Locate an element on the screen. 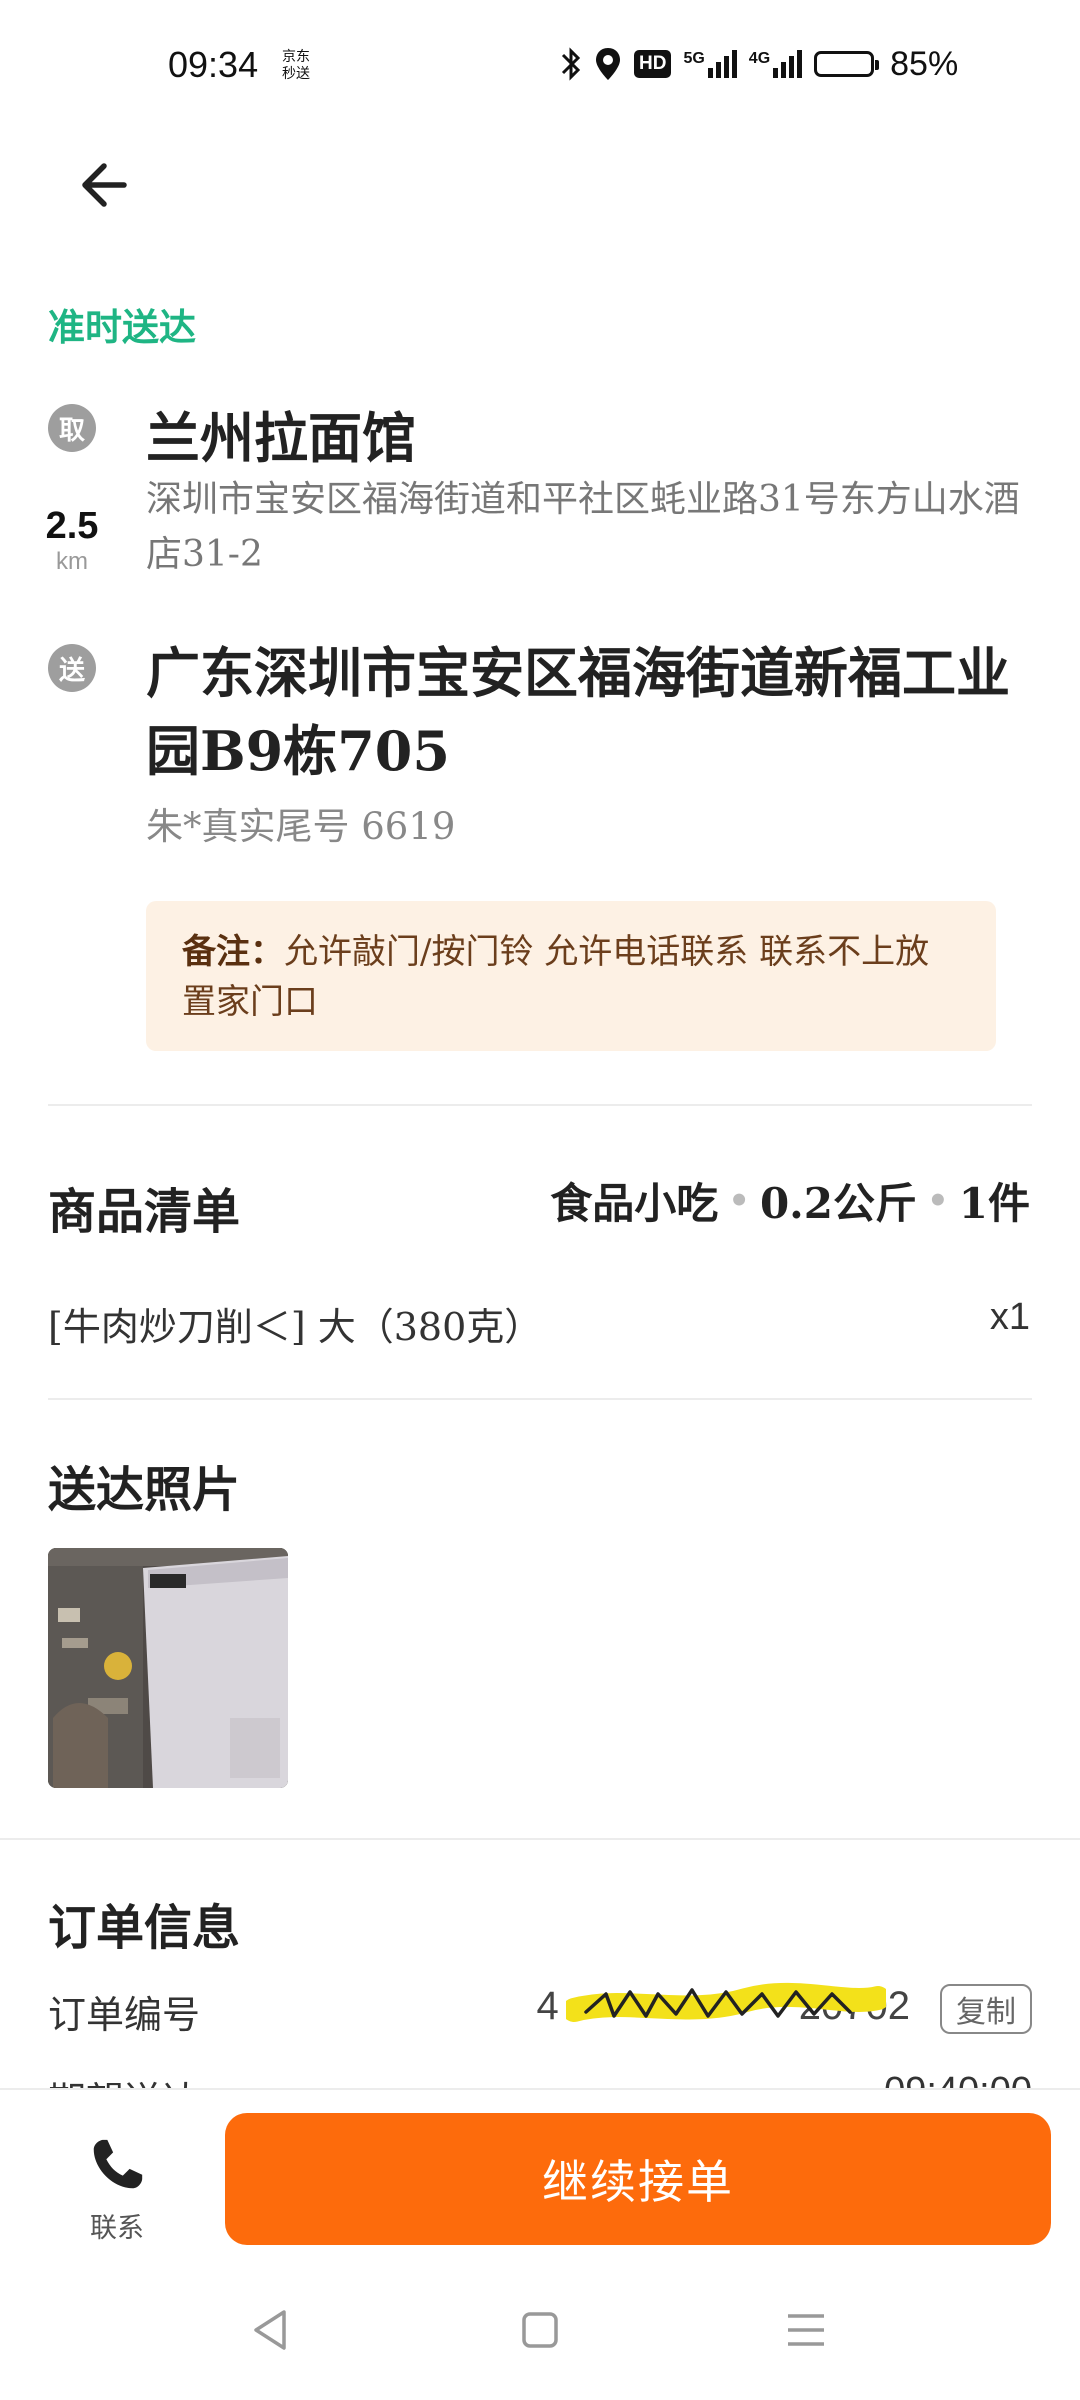 This screenshot has height=2400, width=1080. system-nav-bar is located at coordinates (540, 2332).